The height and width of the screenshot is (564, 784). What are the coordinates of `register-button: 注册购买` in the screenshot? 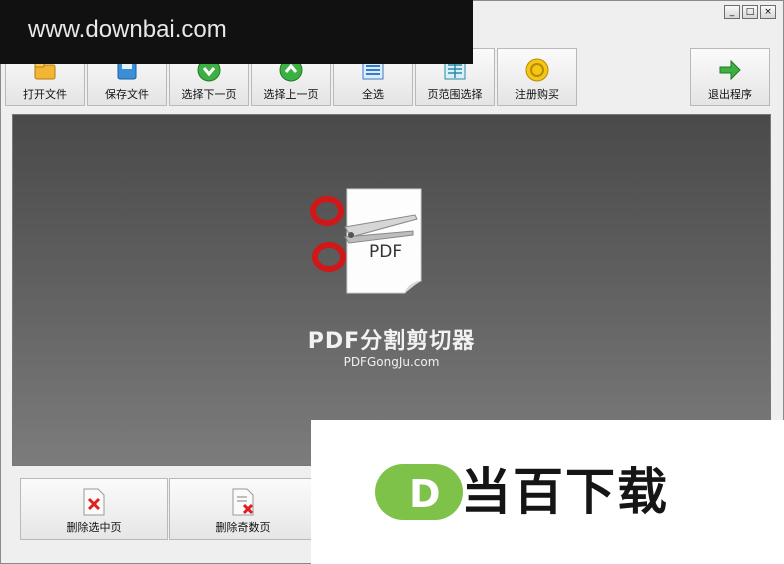 It's located at (537, 77).